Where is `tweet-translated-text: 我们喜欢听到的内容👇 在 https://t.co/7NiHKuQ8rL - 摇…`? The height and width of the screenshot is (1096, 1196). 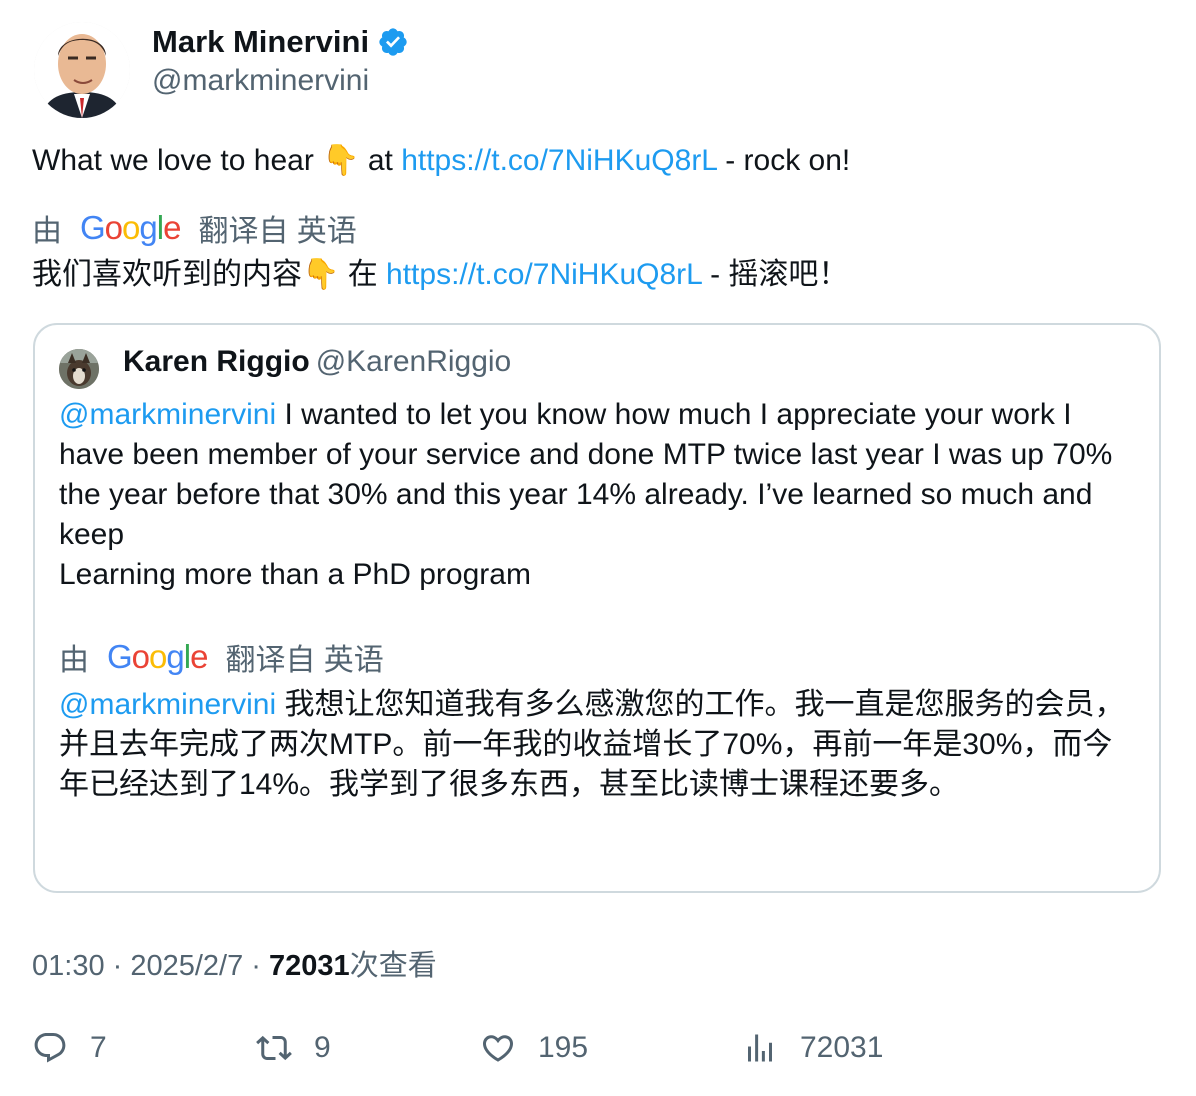 tweet-translated-text: 我们喜欢听到的内容👇 在 https://t.co/7NiHKuQ8rL - 摇… is located at coordinates (440, 275).